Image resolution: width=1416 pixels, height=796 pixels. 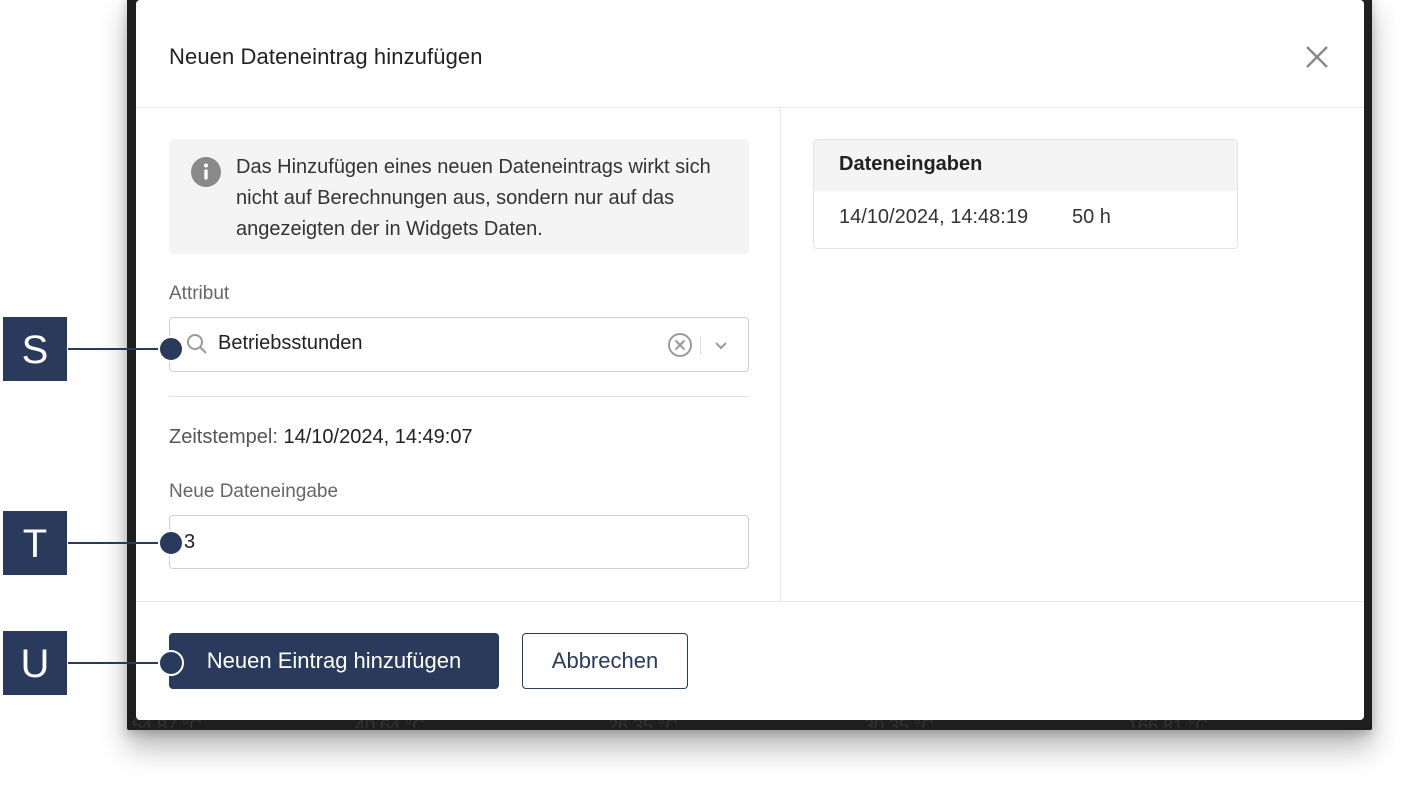 I want to click on add-entry-button: Neuen Eintrag hinzufügen, so click(x=334, y=661).